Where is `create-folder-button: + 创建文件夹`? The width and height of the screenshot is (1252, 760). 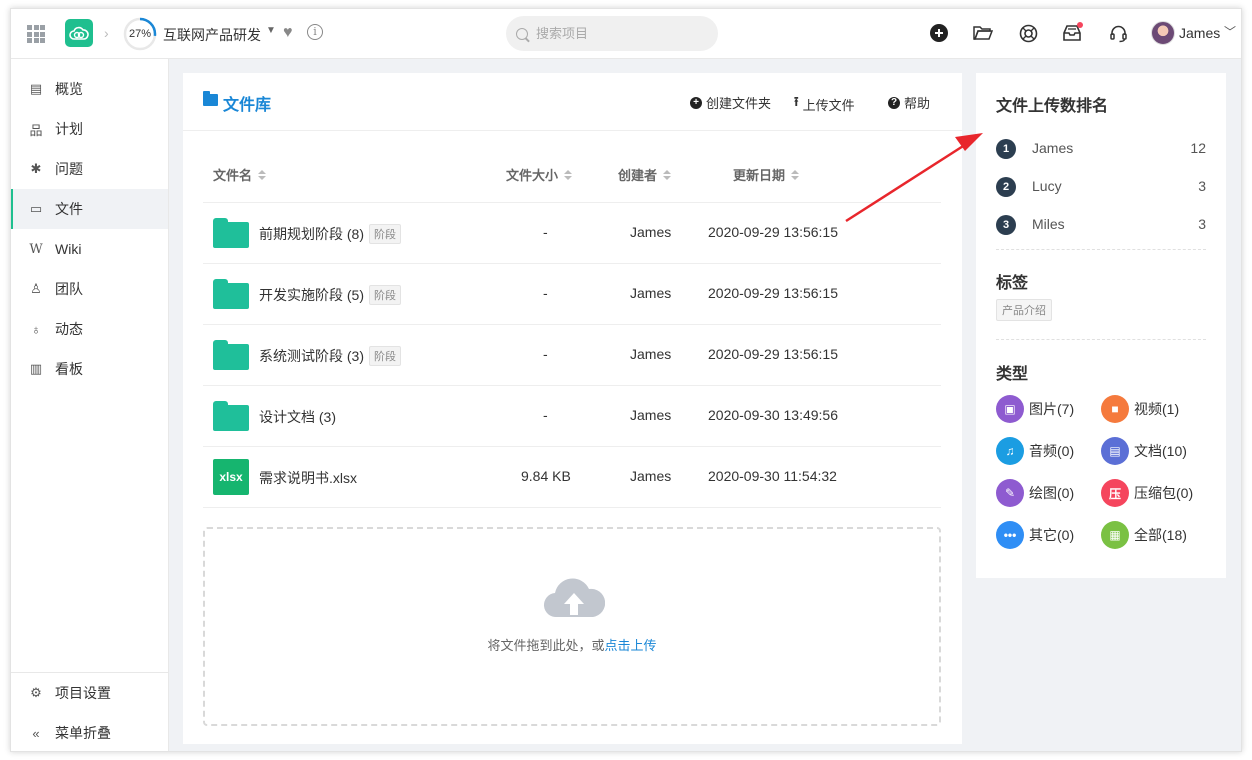
create-folder-button: + 创建文件夹 is located at coordinates (730, 102).